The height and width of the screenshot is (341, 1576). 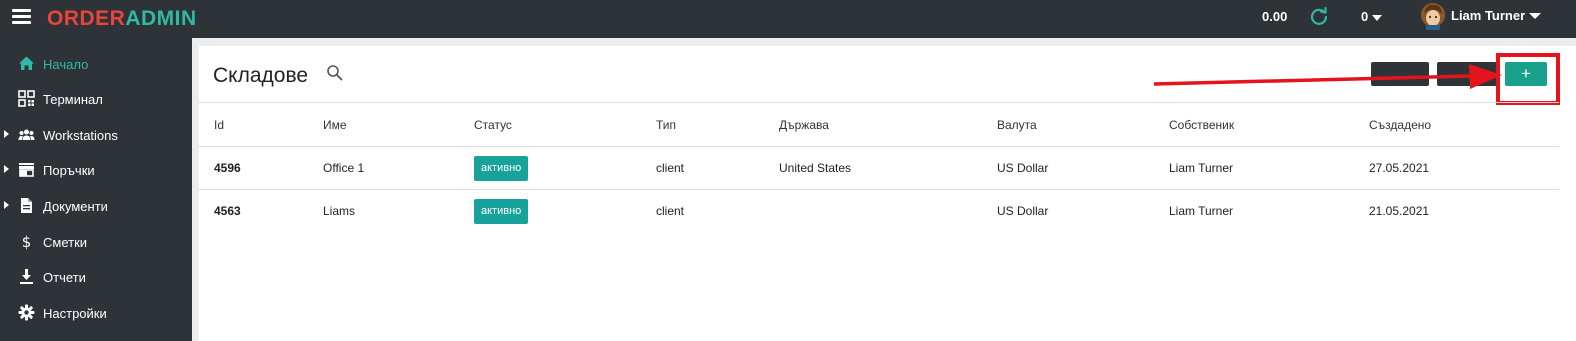 I want to click on sidebar-item-label: Настройки, so click(x=75, y=313).